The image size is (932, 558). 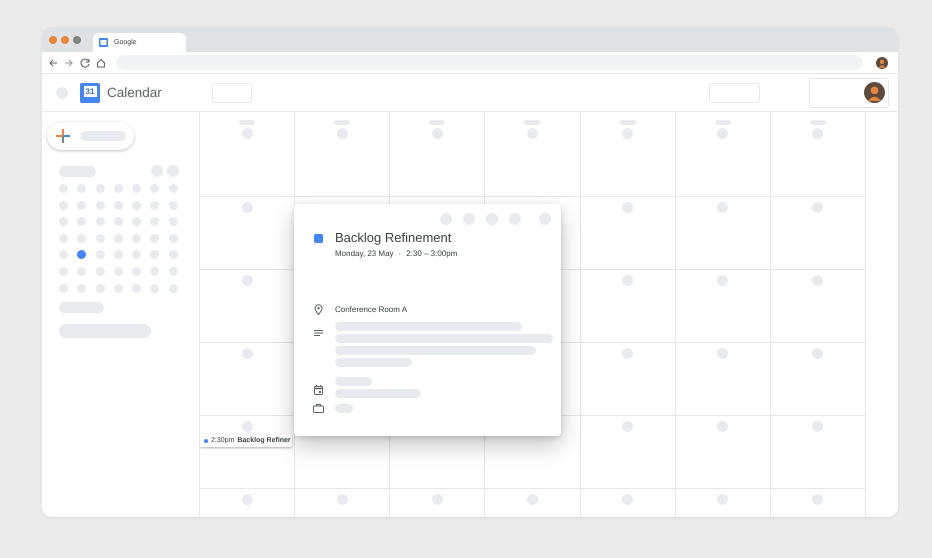 What do you see at coordinates (393, 237) in the screenshot?
I see `event-title: Backlog Refinement` at bounding box center [393, 237].